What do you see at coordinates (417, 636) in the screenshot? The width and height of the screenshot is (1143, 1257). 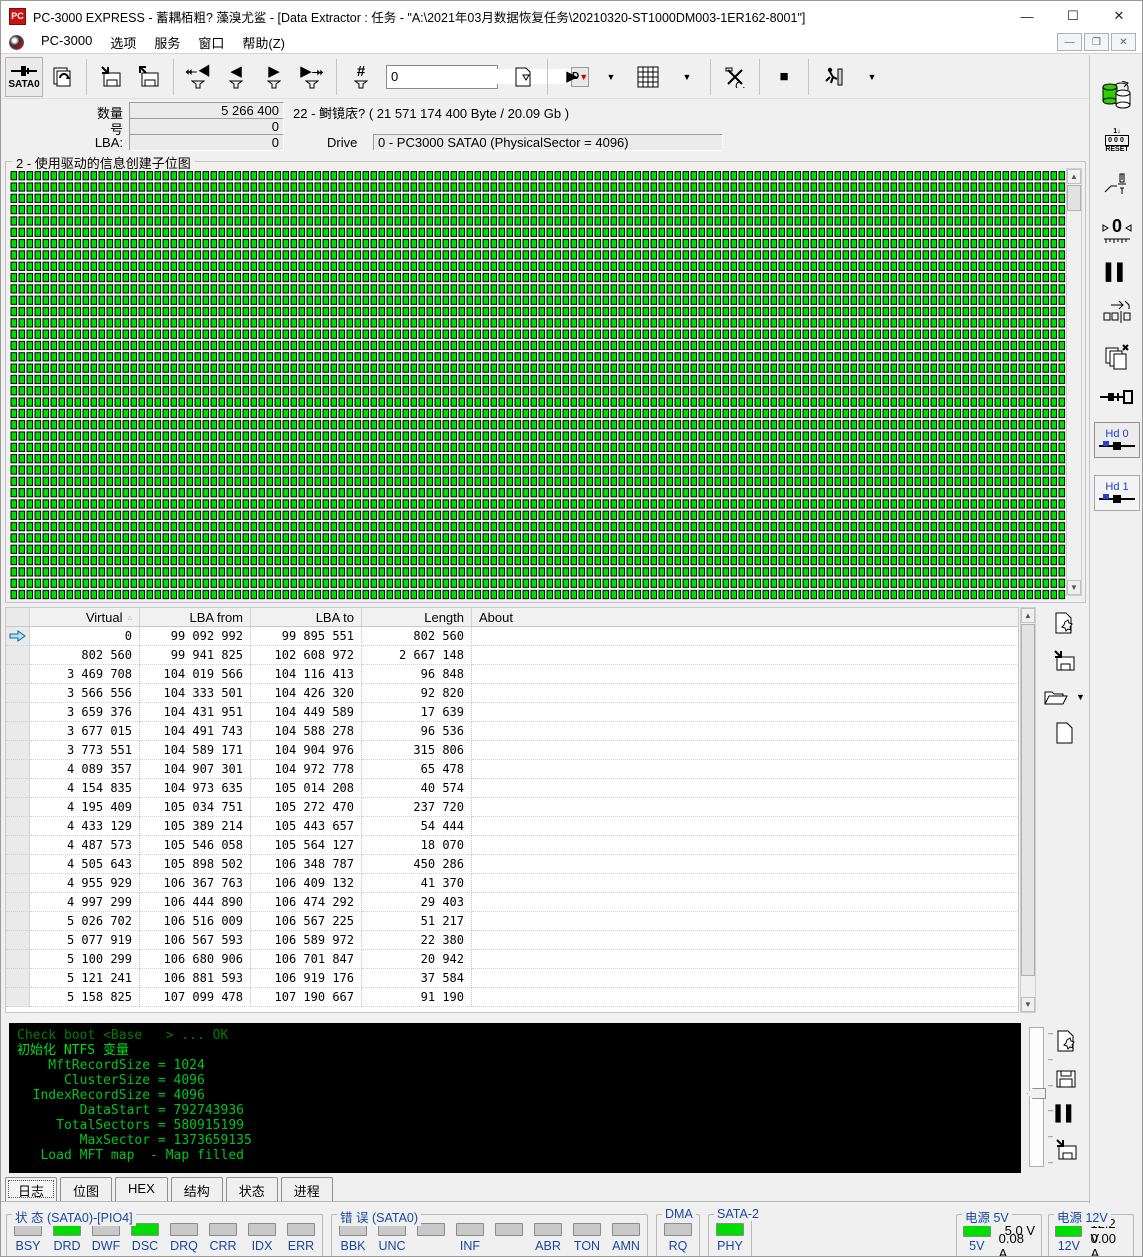 I see `cell-length: 802 560` at bounding box center [417, 636].